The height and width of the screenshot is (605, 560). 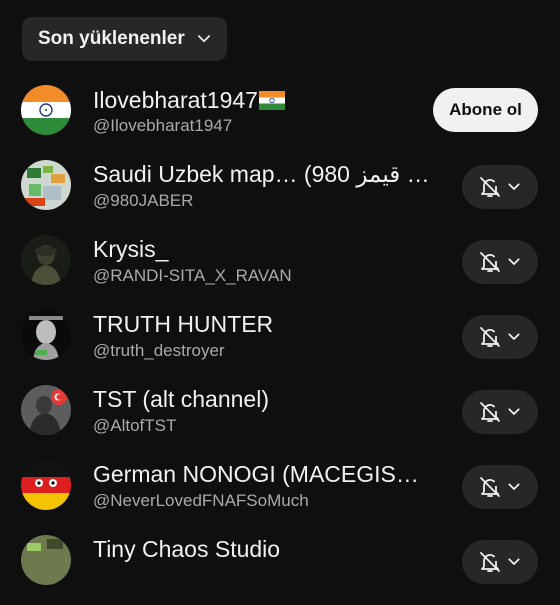 I want to click on channel-name: TRUTH HUNTER, so click(x=265, y=324).